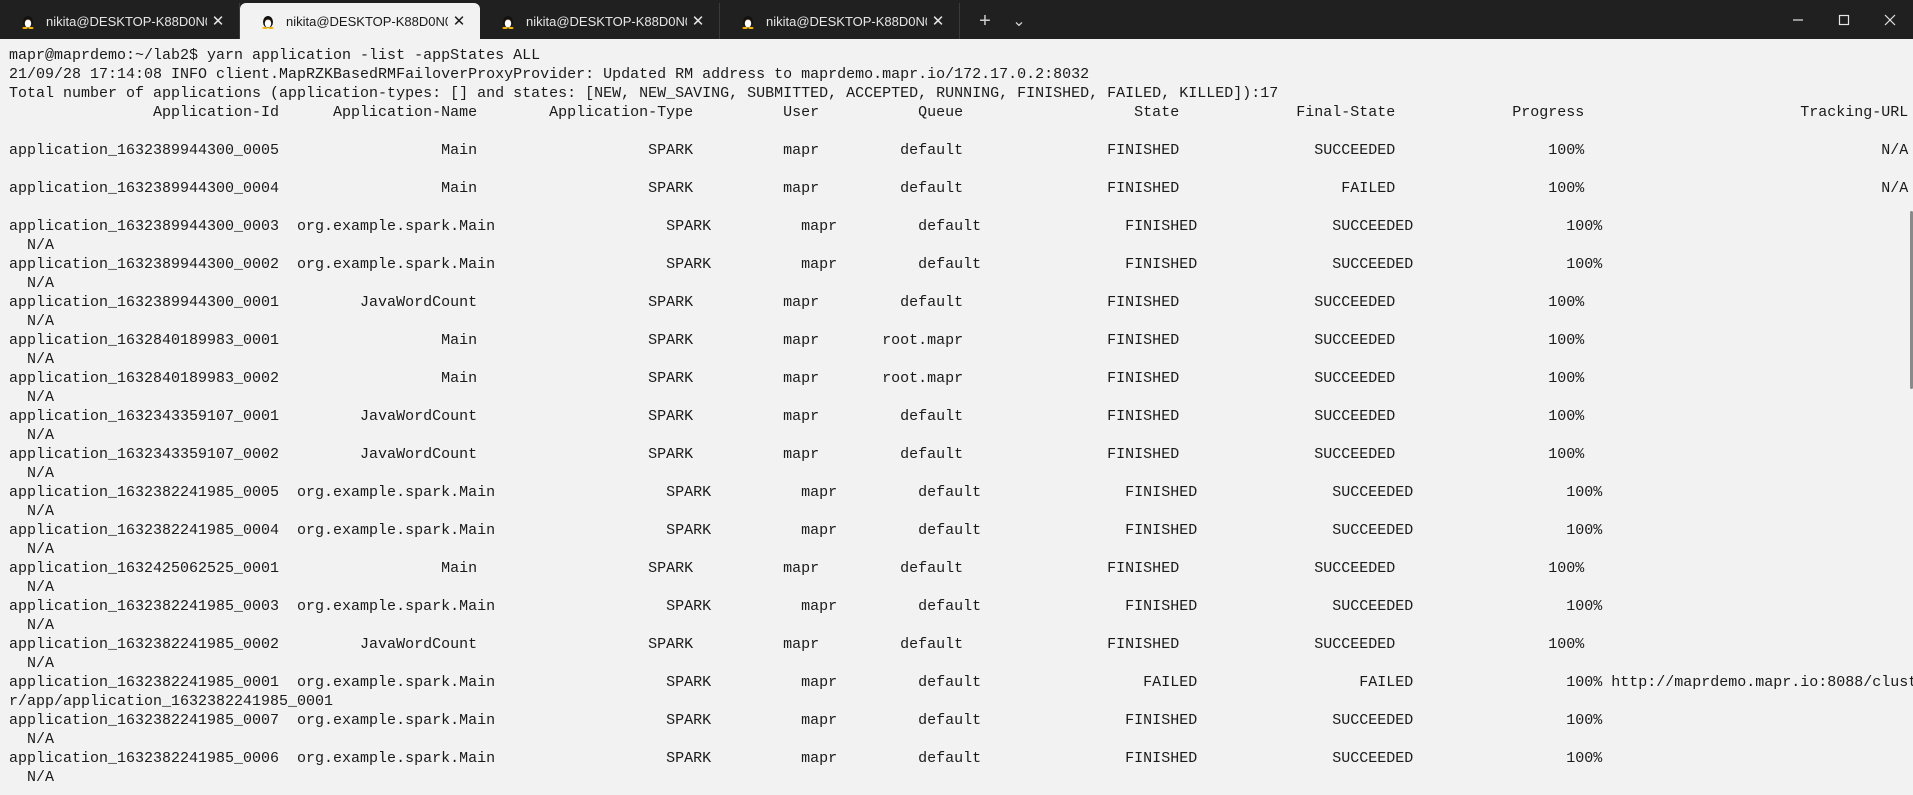  What do you see at coordinates (1910, 417) in the screenshot?
I see `scrollbar` at bounding box center [1910, 417].